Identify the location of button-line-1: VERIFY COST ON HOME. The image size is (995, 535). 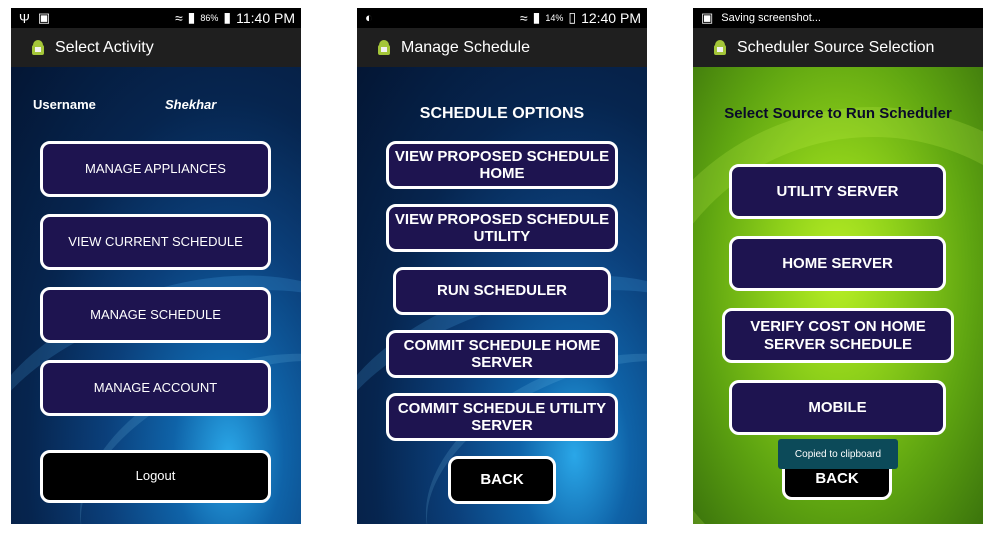
(838, 327).